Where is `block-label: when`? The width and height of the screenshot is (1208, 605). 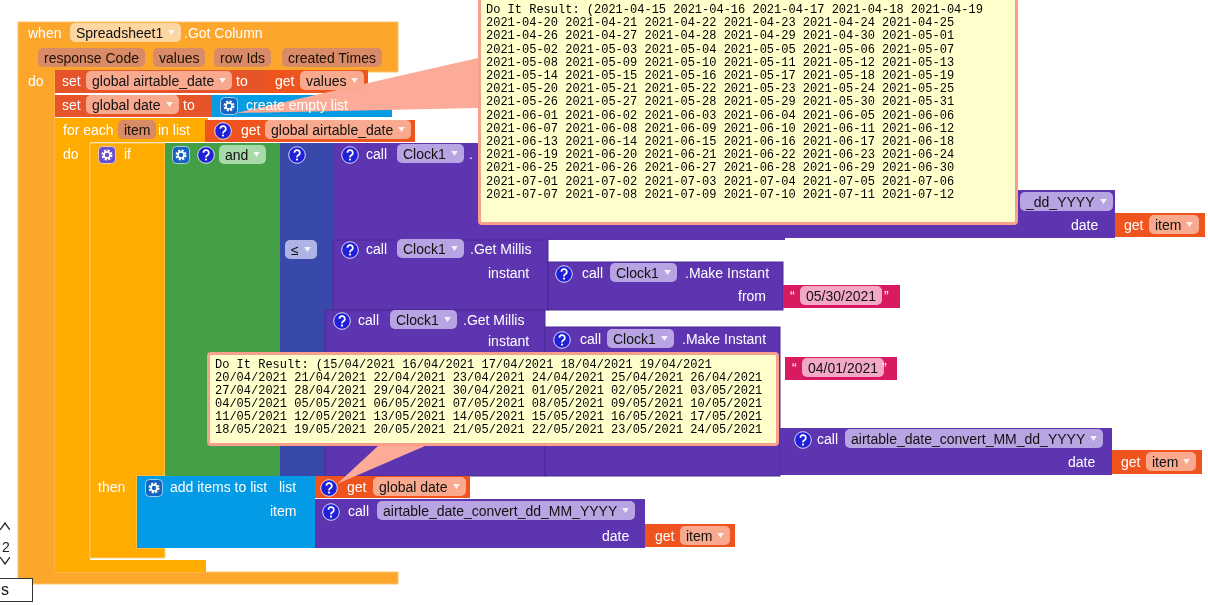
block-label: when is located at coordinates (45, 33).